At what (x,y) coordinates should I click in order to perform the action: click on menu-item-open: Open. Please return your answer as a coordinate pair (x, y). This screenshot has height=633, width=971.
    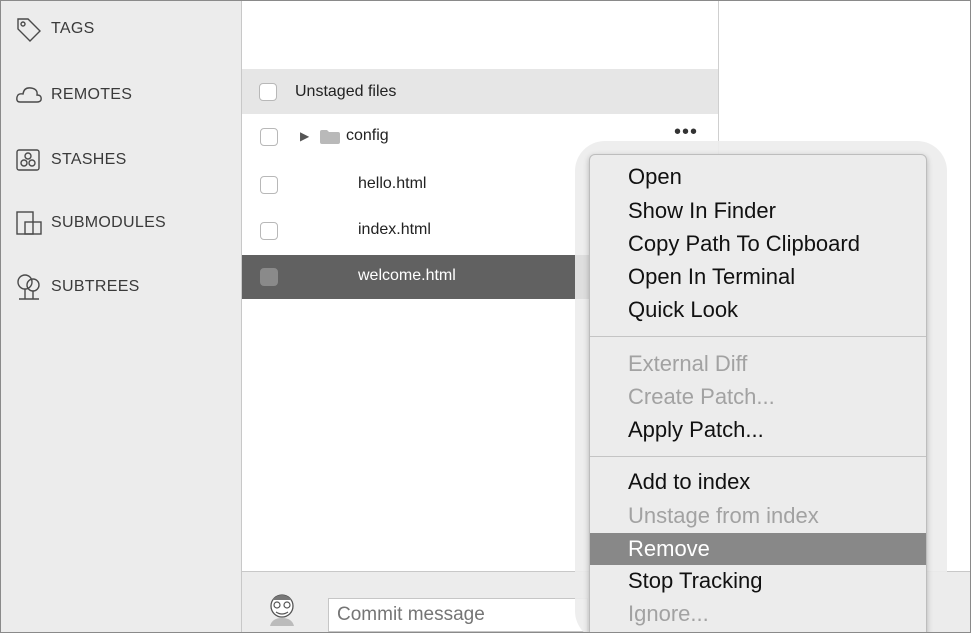
    Looking at the image, I should click on (758, 177).